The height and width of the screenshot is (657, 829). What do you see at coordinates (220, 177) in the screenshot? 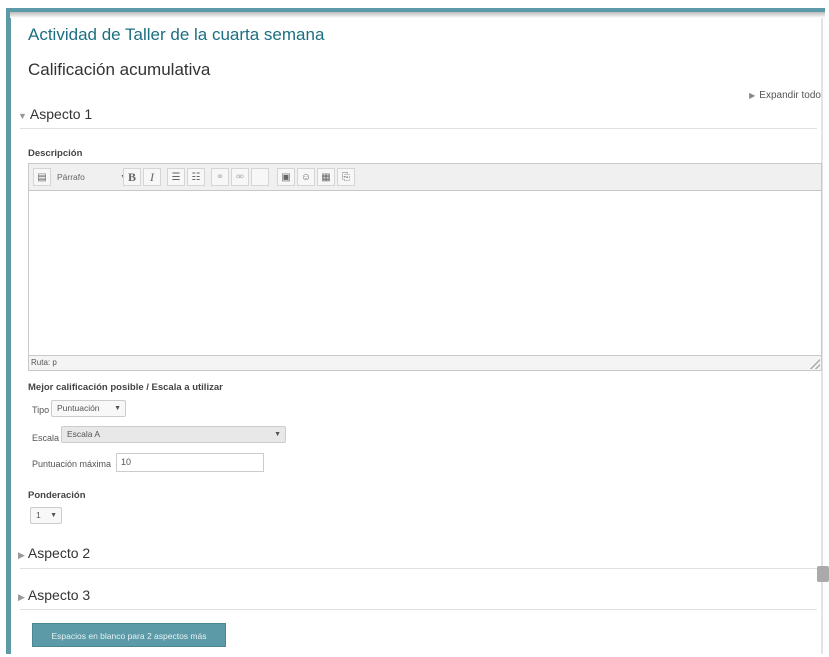
I see `link-icon: ⚭` at bounding box center [220, 177].